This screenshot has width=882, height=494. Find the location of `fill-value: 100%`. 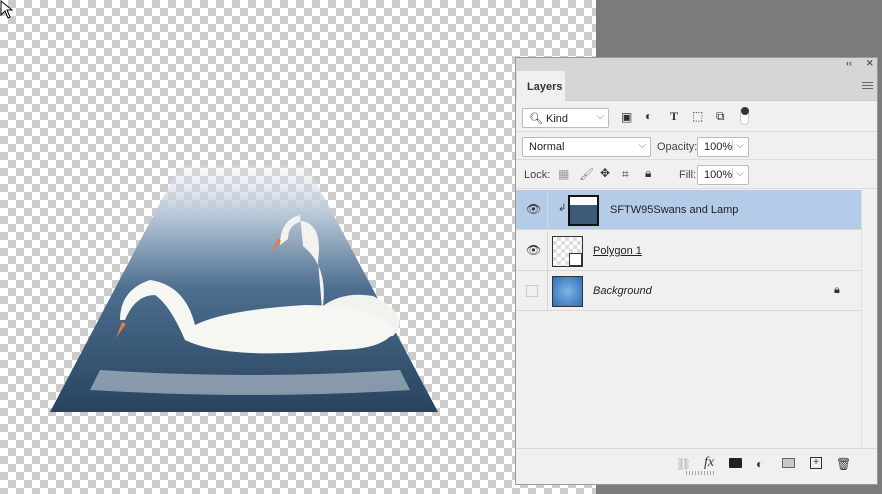

fill-value: 100% is located at coordinates (718, 175).